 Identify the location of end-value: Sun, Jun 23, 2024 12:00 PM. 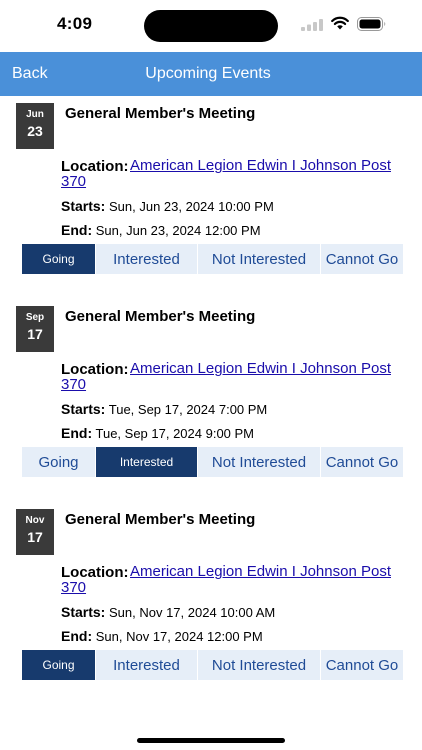
(178, 230).